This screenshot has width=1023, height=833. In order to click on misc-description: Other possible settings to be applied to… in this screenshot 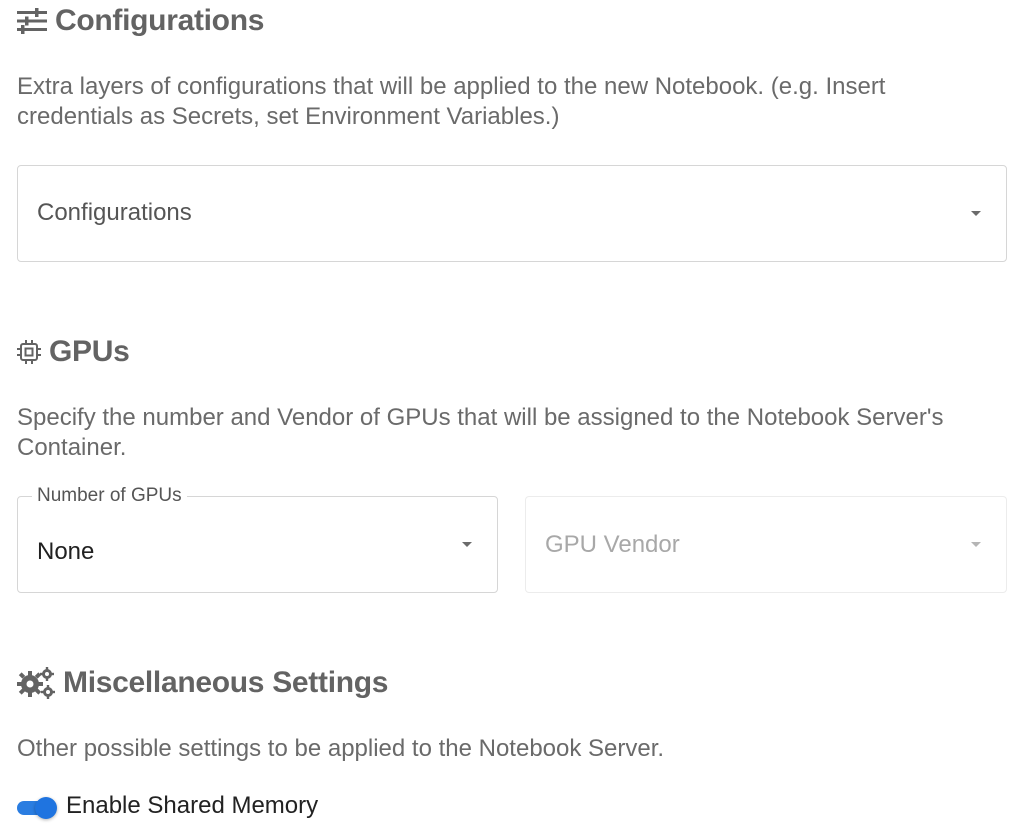, I will do `click(341, 748)`.